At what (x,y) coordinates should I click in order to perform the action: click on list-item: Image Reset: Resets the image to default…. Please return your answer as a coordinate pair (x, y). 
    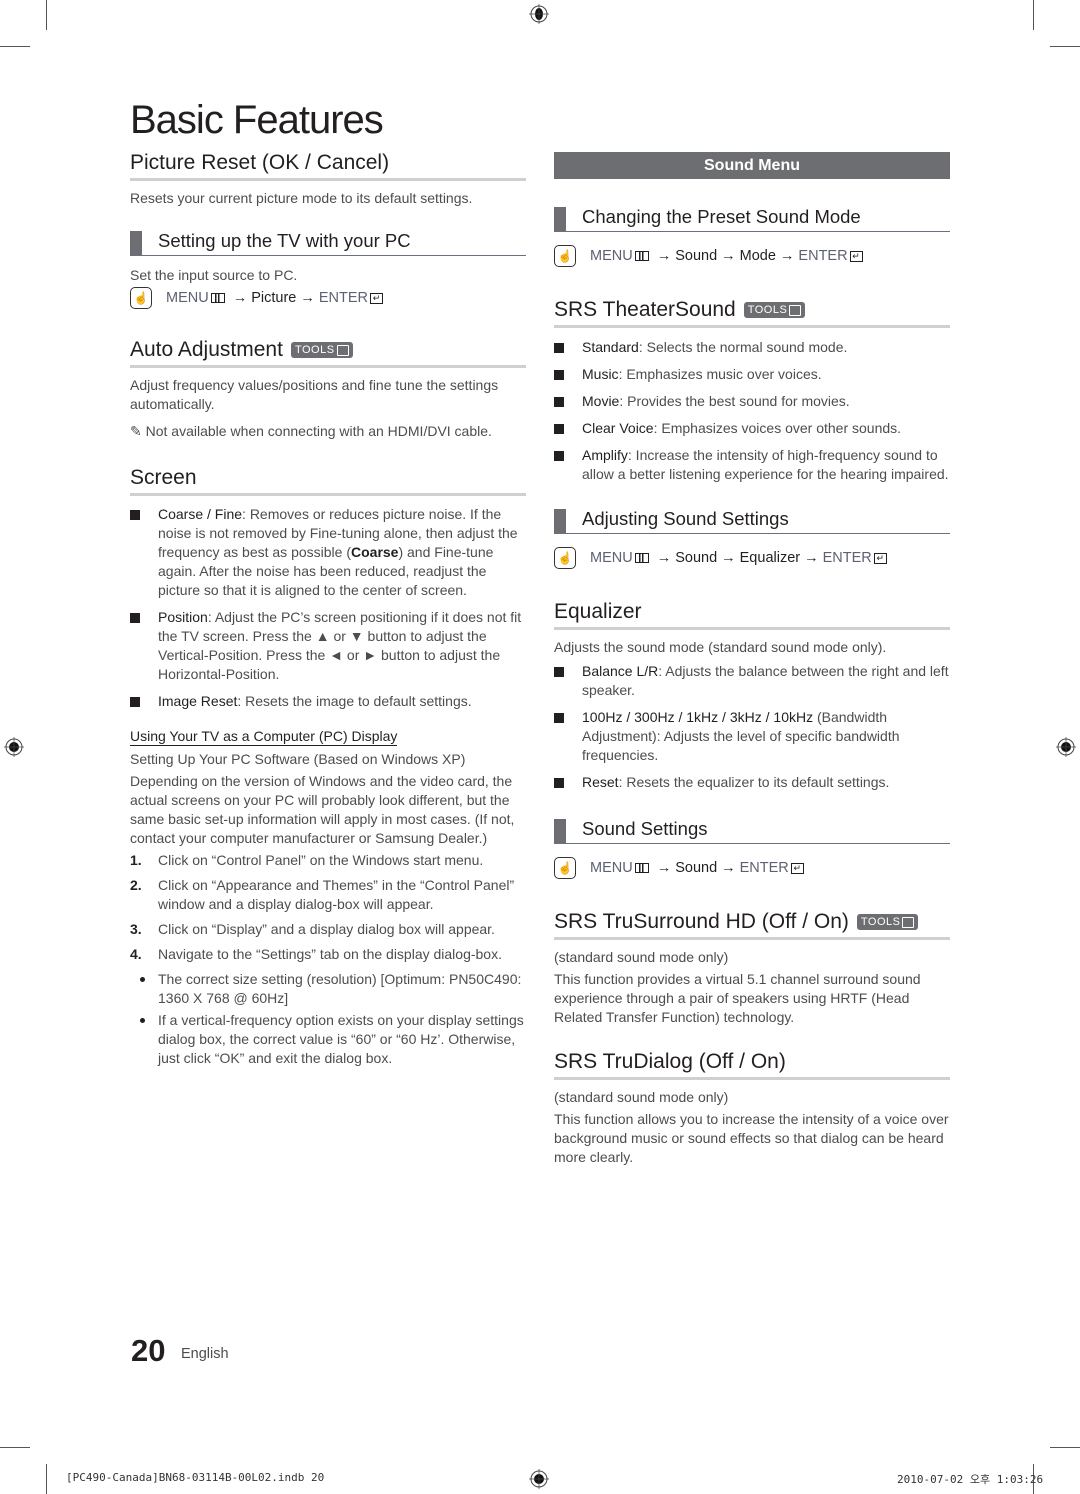
    Looking at the image, I should click on (328, 701).